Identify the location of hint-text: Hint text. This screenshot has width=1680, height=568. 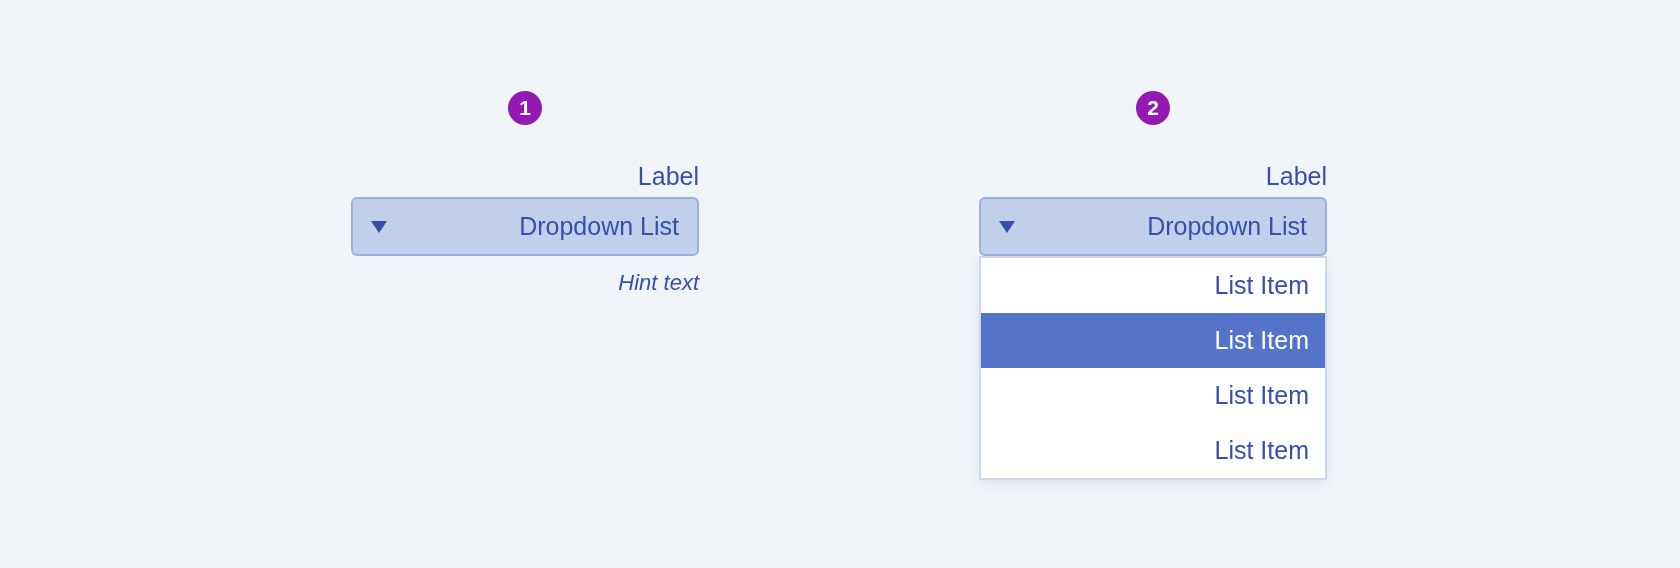
(658, 283).